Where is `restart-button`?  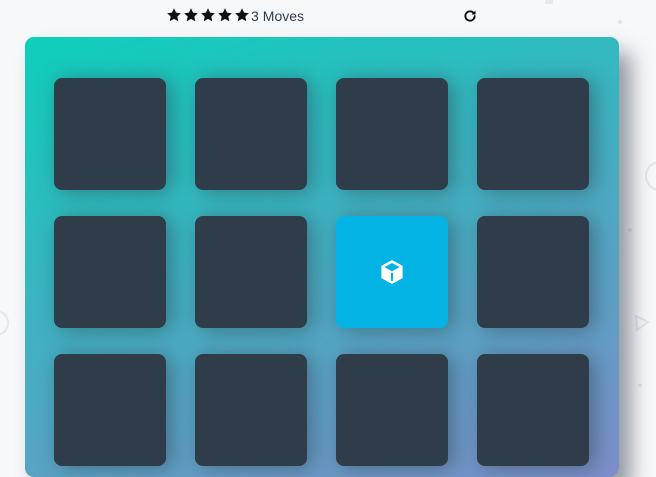 restart-button is located at coordinates (470, 16).